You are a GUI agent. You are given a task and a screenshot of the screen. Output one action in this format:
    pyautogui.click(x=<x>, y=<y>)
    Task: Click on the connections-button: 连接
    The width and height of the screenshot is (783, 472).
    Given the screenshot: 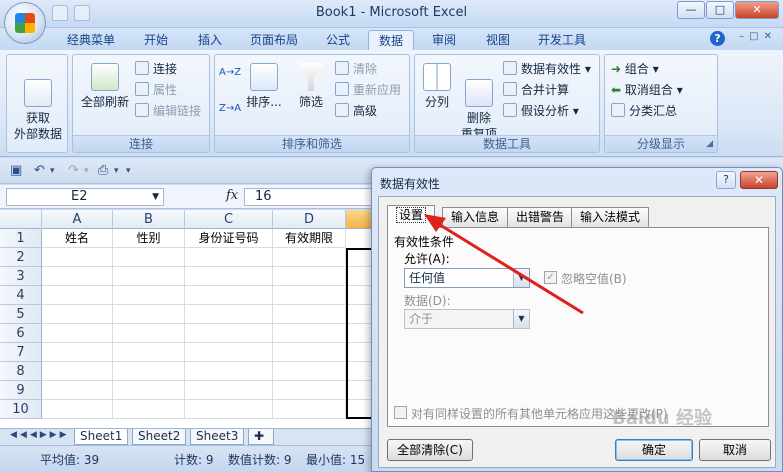 What is the action you would take?
    pyautogui.click(x=156, y=69)
    